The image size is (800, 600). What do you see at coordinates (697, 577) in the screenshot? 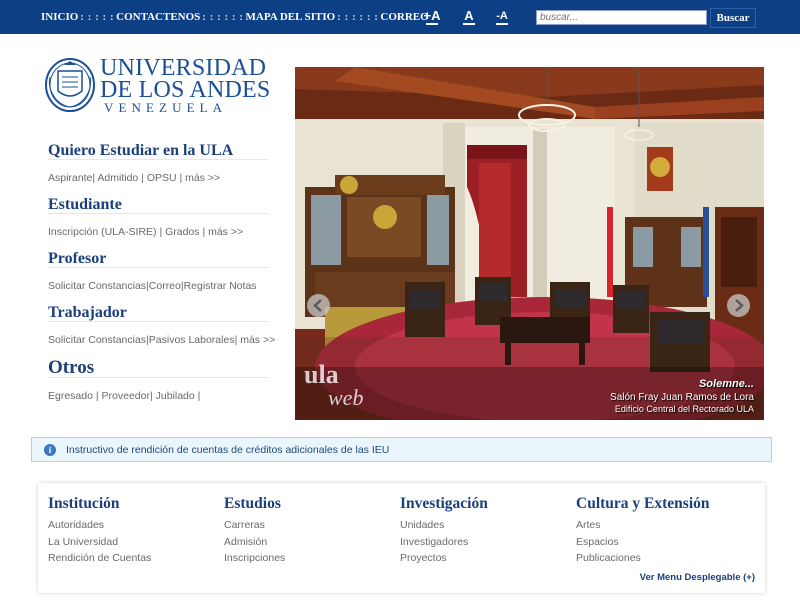
I see `ver-menu-desplegable-link: Ver Menu Desplegable (+)` at bounding box center [697, 577].